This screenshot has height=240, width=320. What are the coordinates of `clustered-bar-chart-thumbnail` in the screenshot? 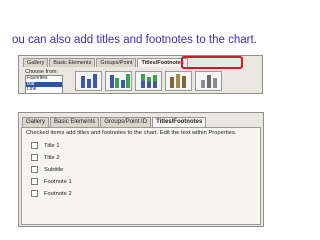 It's located at (118, 81).